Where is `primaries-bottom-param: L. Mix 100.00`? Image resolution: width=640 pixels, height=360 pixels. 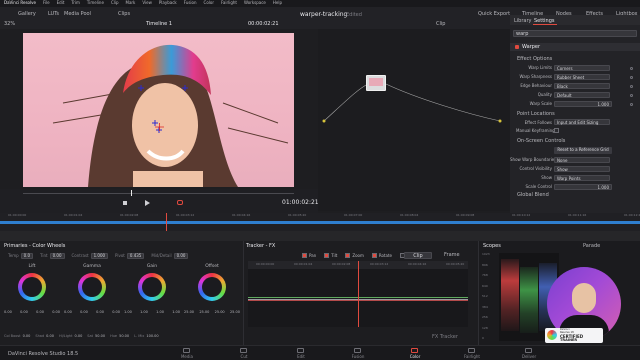
primaries-bottom-param: L. Mix 100.00 is located at coordinates (146, 336).